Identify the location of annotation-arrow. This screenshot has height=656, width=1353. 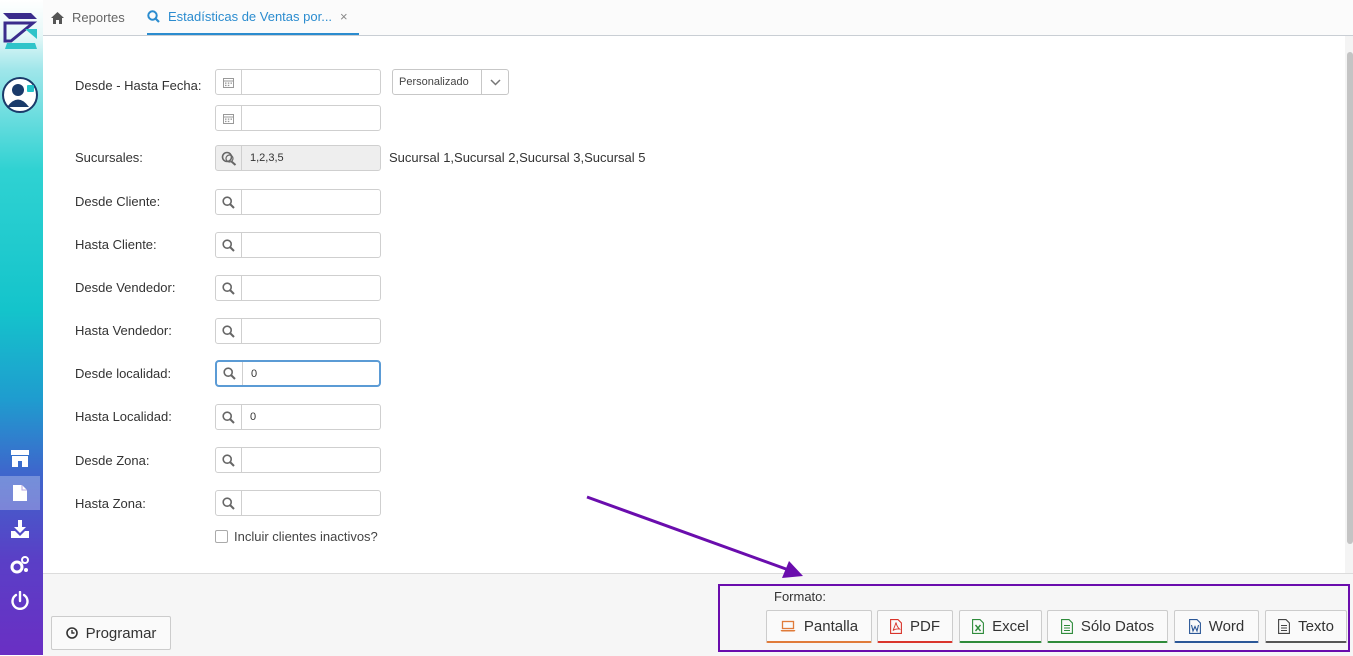
(694, 536).